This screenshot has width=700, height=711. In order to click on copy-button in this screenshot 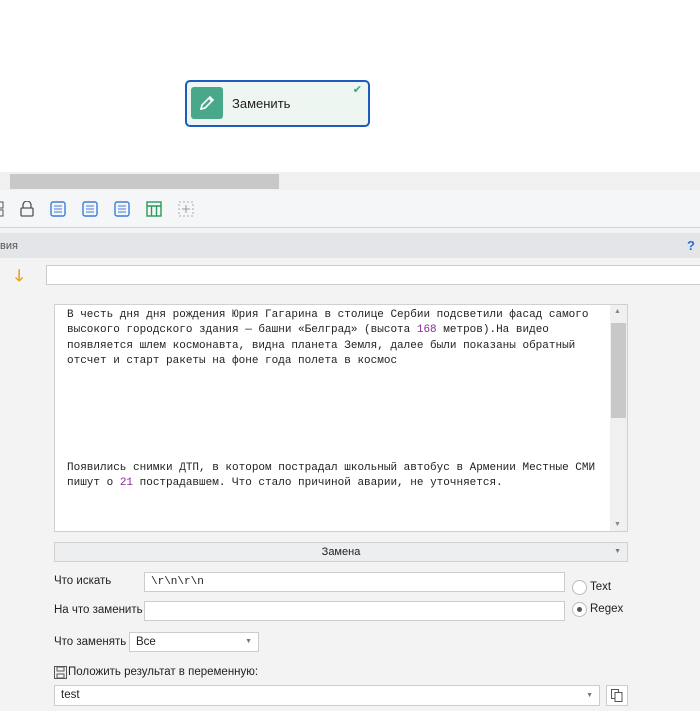, I will do `click(617, 695)`.